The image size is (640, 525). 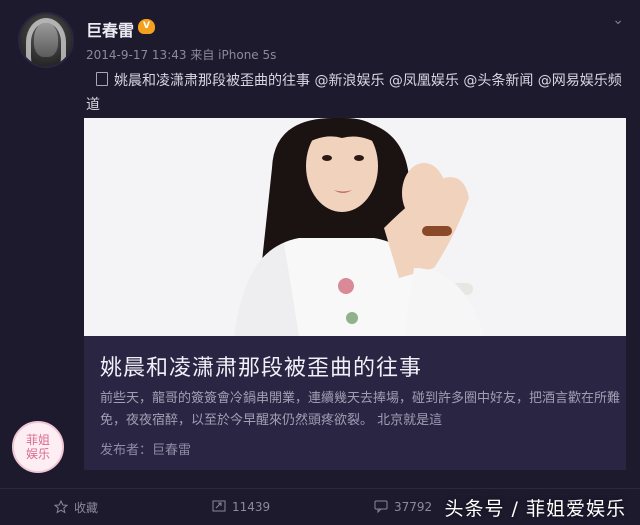 What do you see at coordinates (202, 55) in the screenshot?
I see `source-prefix: 来自` at bounding box center [202, 55].